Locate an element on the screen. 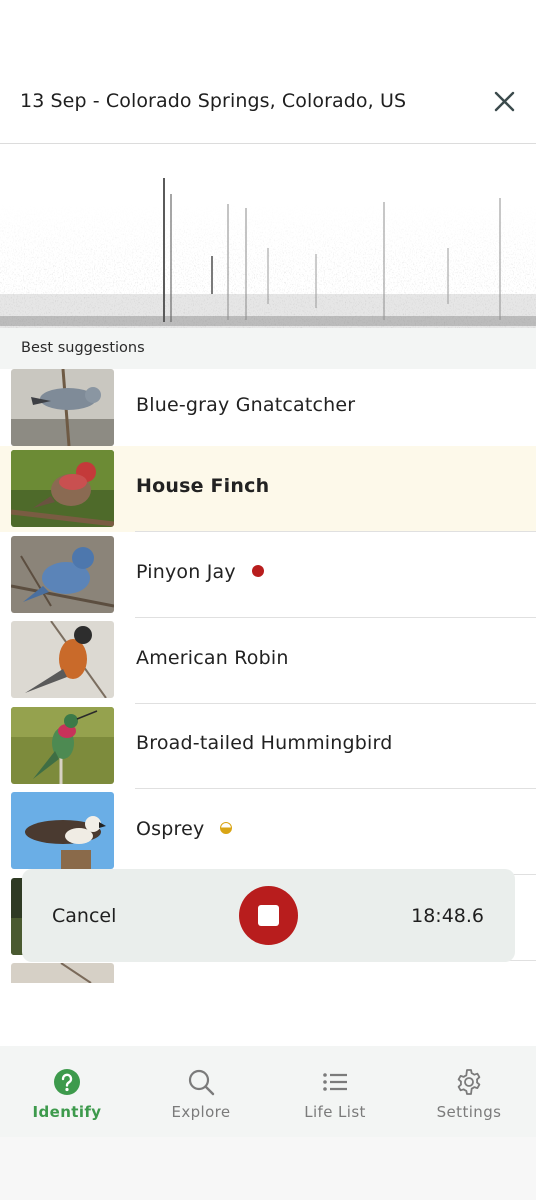 The image size is (536, 1200). bottom-nav: Identify Explore Life List Settings is located at coordinates (268, 1091).